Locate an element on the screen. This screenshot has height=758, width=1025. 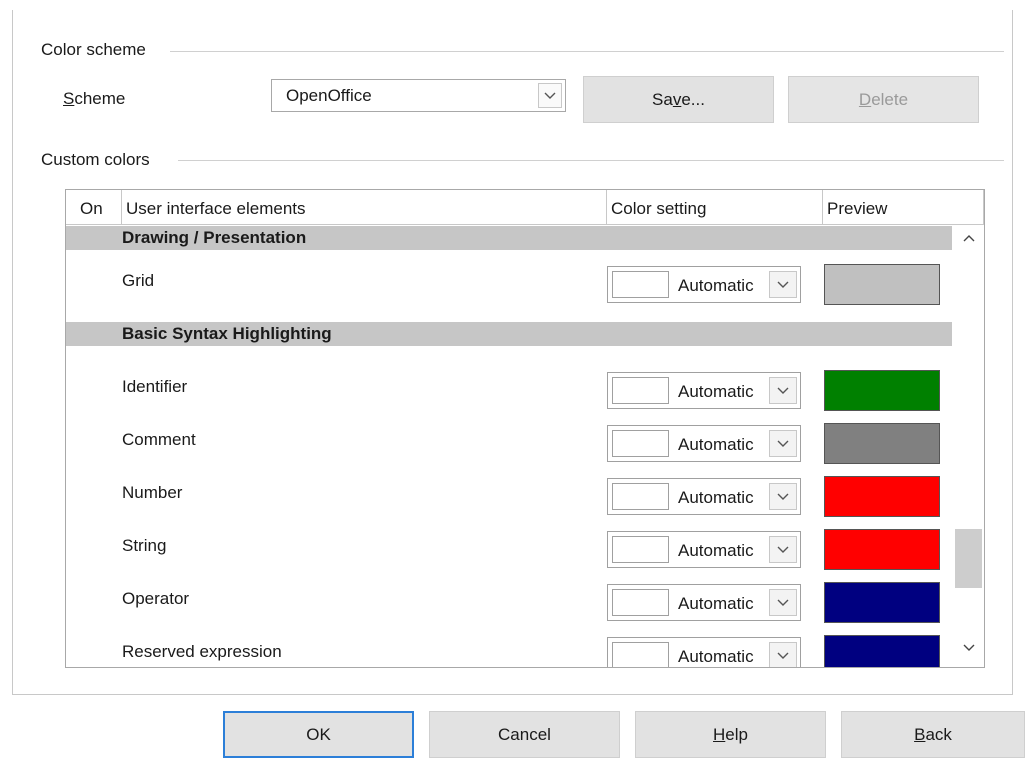
delete-label-post: elete is located at coordinates (890, 99).